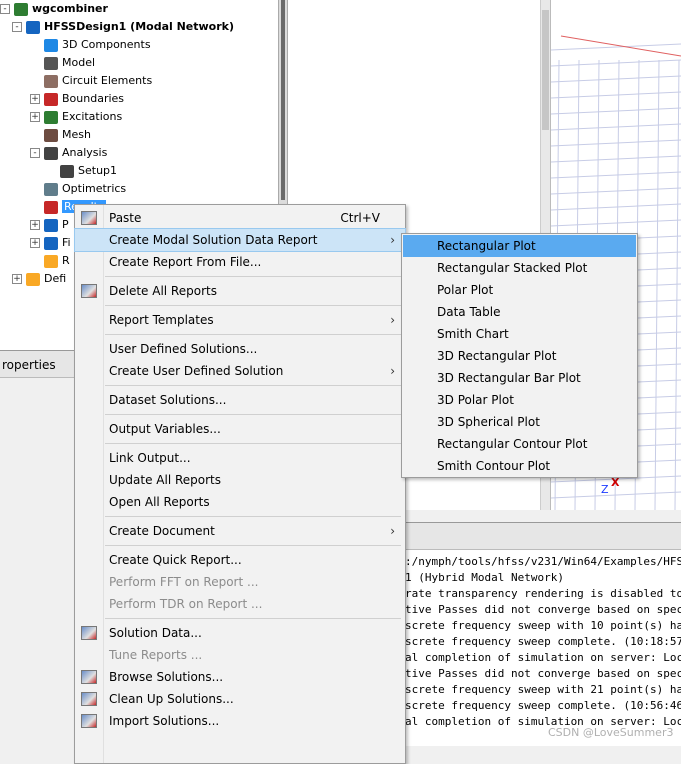 The width and height of the screenshot is (681, 764). I want to click on setup-icon, so click(67, 171).